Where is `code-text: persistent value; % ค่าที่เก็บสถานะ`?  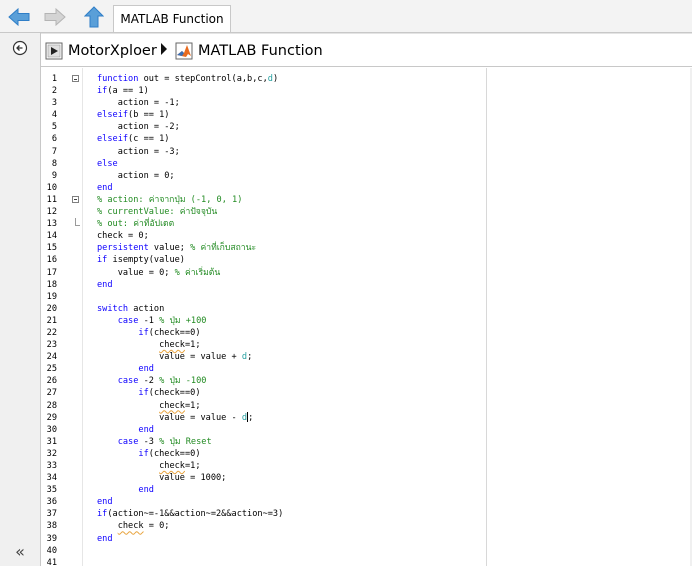
code-text: persistent value; % ค่าที่เก็บสถานะ is located at coordinates (176, 248).